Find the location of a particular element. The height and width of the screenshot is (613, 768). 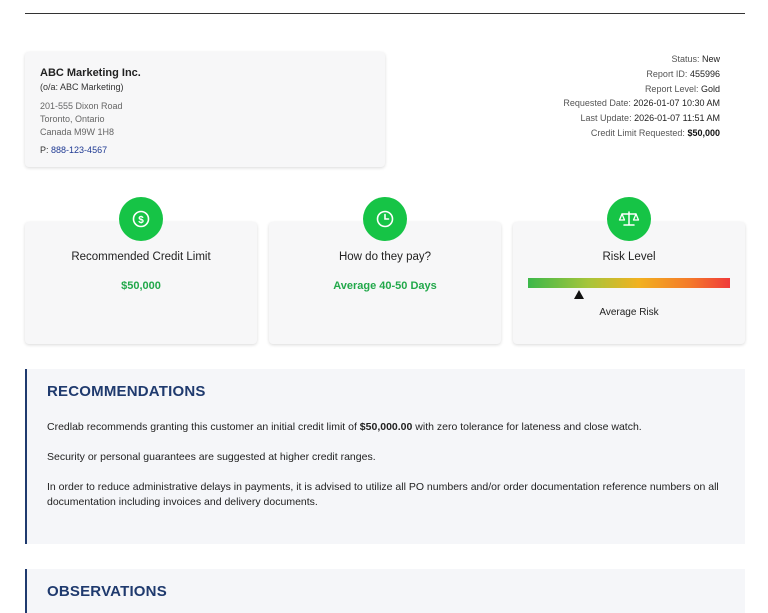

credit-limit-value: $50,000 is located at coordinates (141, 286).